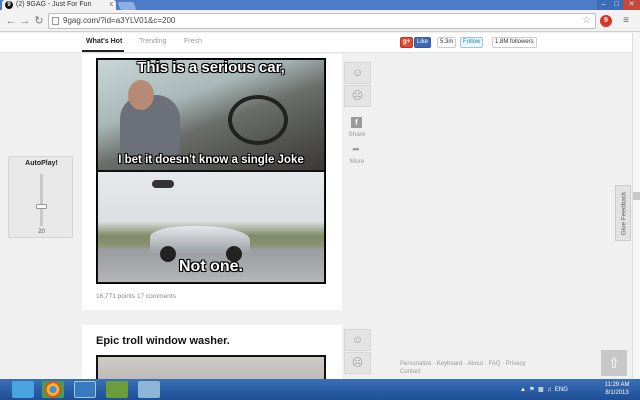 The height and width of the screenshot is (400, 640). Describe the element at coordinates (117, 389) in the screenshot. I see `paint-app-icon` at that location.